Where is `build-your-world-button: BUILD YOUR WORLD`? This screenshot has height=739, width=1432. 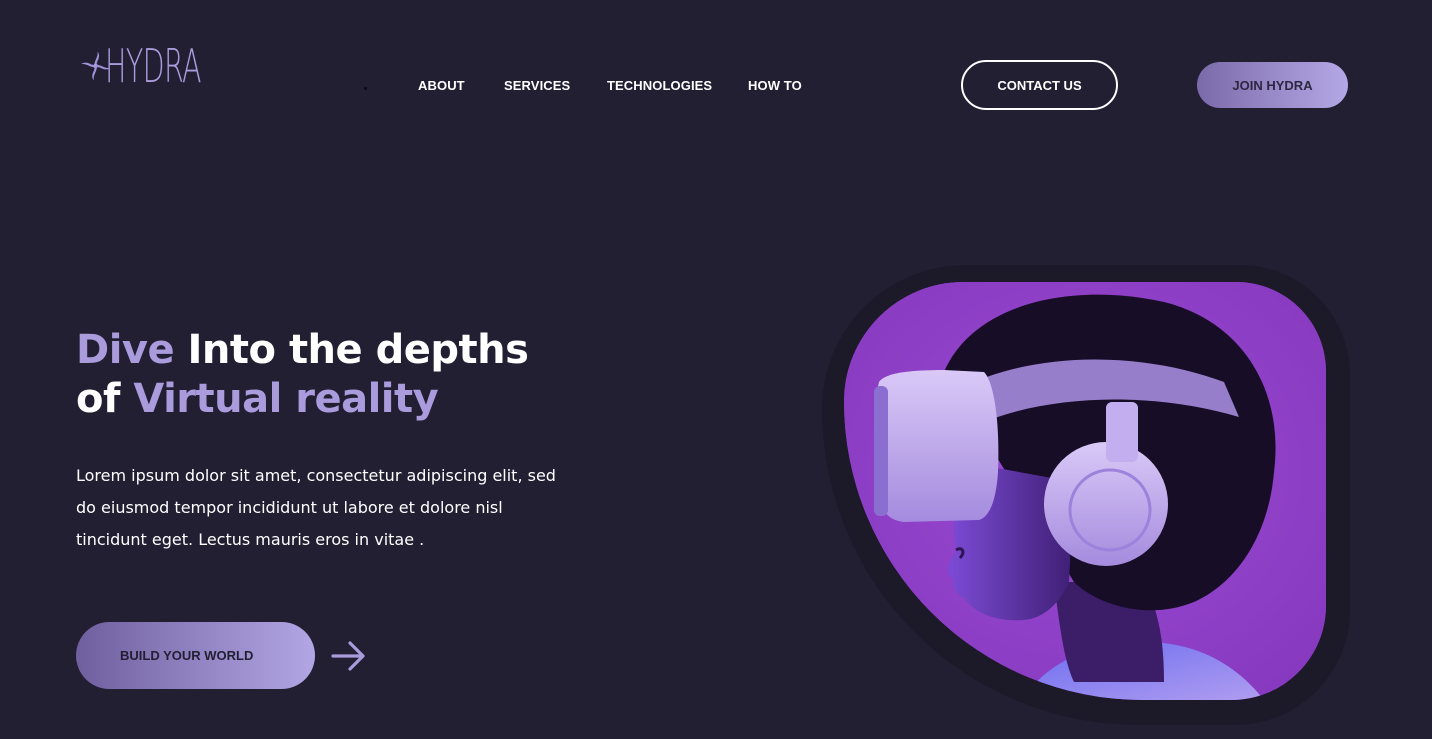
build-your-world-button: BUILD YOUR WORLD is located at coordinates (195, 655).